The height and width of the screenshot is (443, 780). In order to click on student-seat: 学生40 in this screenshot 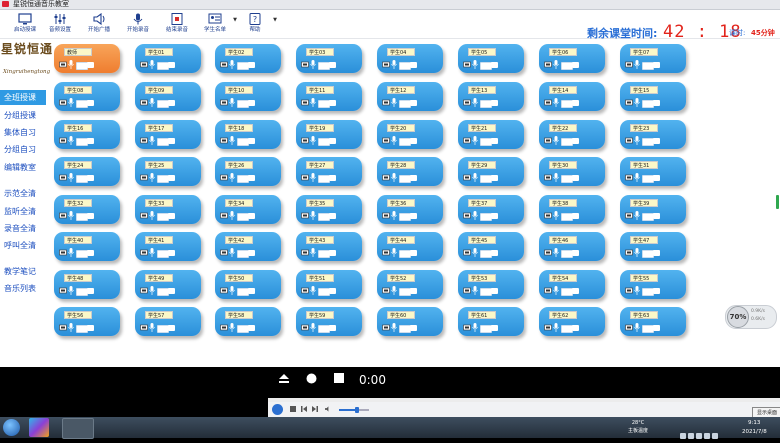, I will do `click(87, 246)`.